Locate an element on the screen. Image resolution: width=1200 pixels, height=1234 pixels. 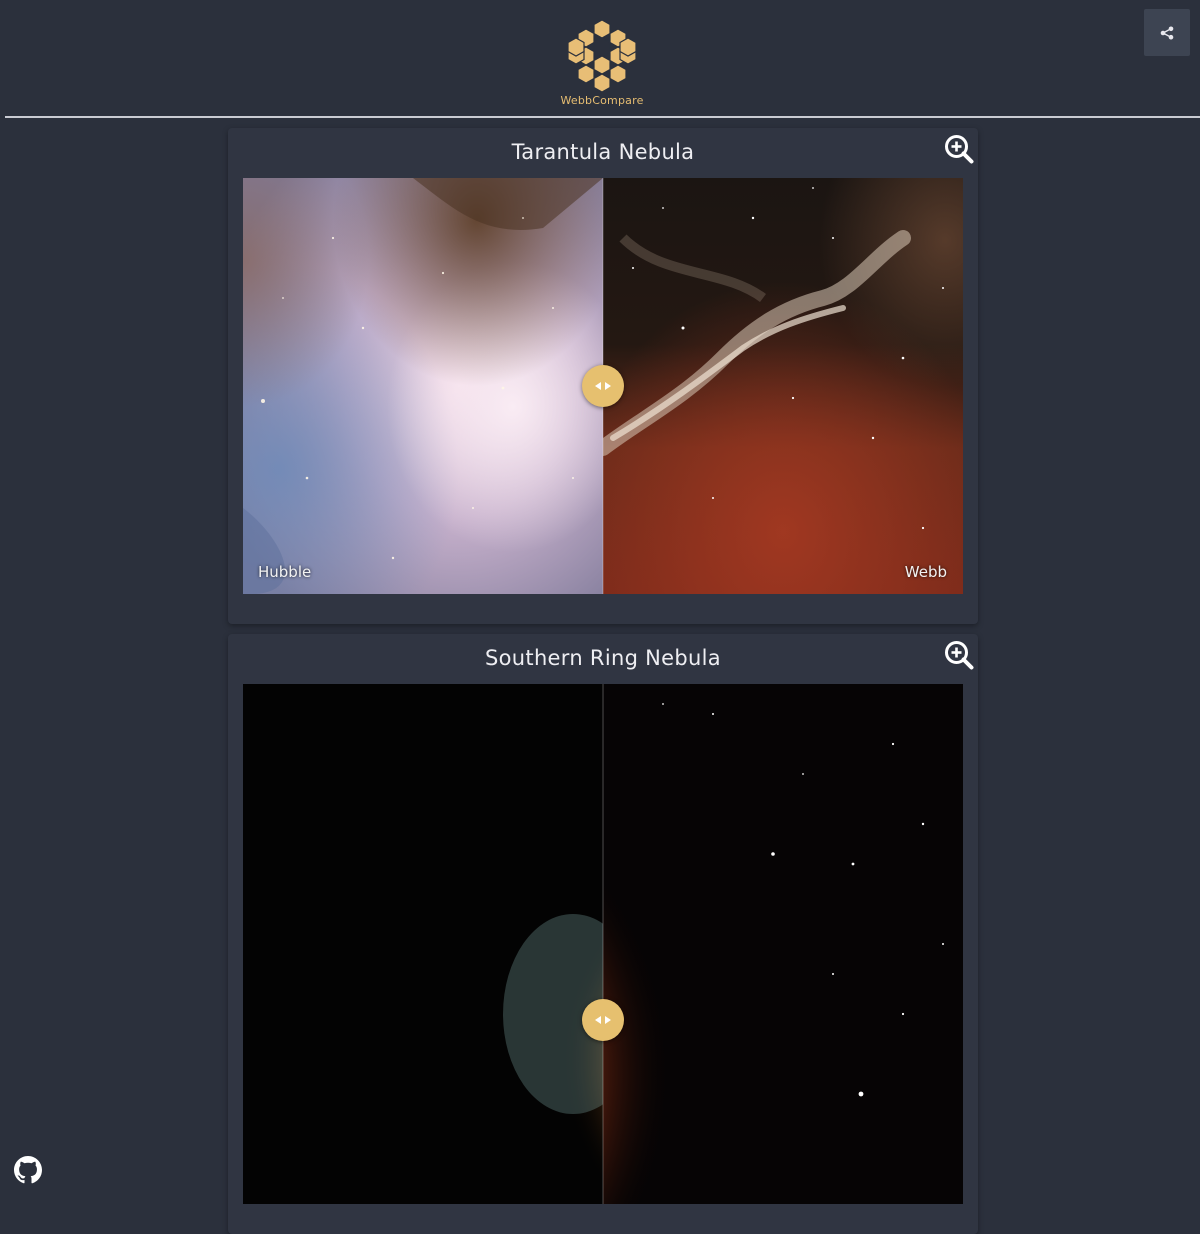
share-button is located at coordinates (1167, 32).